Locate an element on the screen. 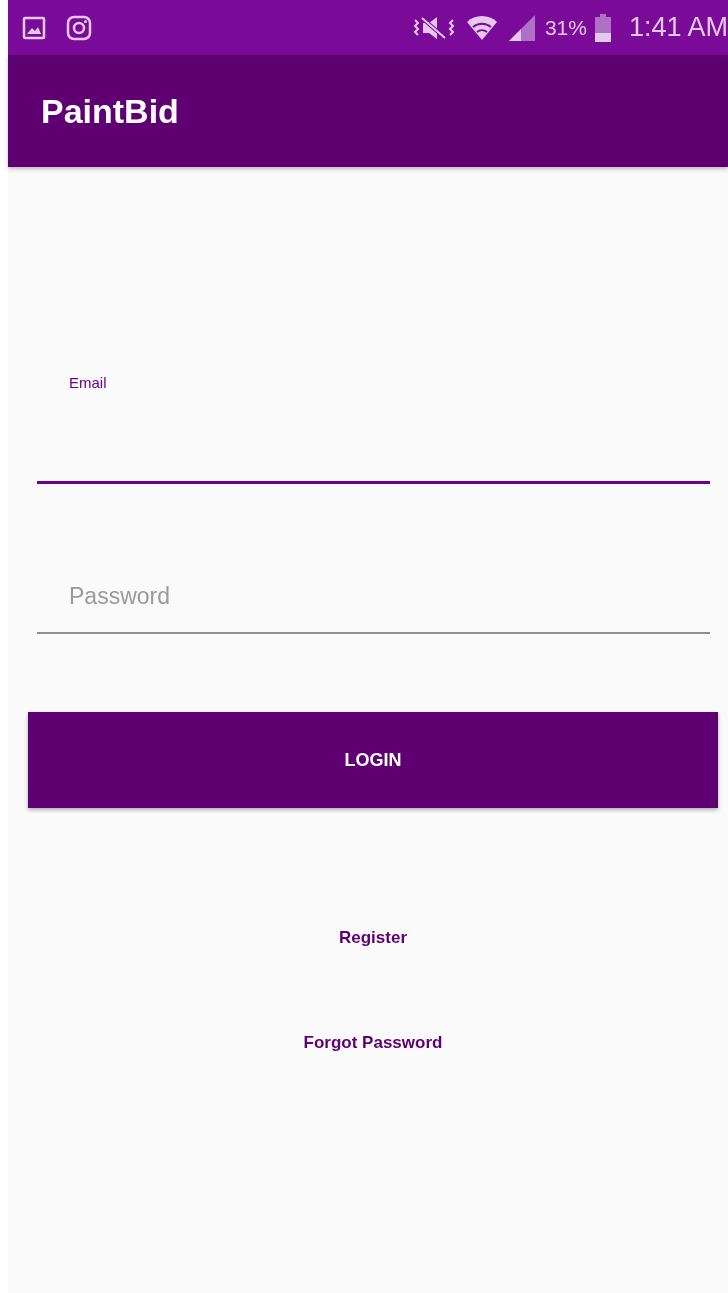 The width and height of the screenshot is (728, 1293). input-field: Email is located at coordinates (373, 426).